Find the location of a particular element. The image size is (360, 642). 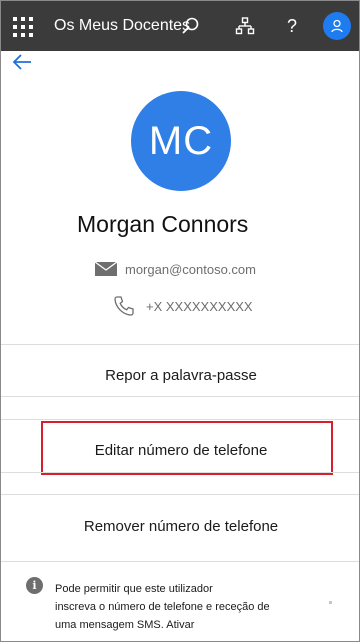

phone-row: +X XXXXXXXXXX is located at coordinates (180, 306).